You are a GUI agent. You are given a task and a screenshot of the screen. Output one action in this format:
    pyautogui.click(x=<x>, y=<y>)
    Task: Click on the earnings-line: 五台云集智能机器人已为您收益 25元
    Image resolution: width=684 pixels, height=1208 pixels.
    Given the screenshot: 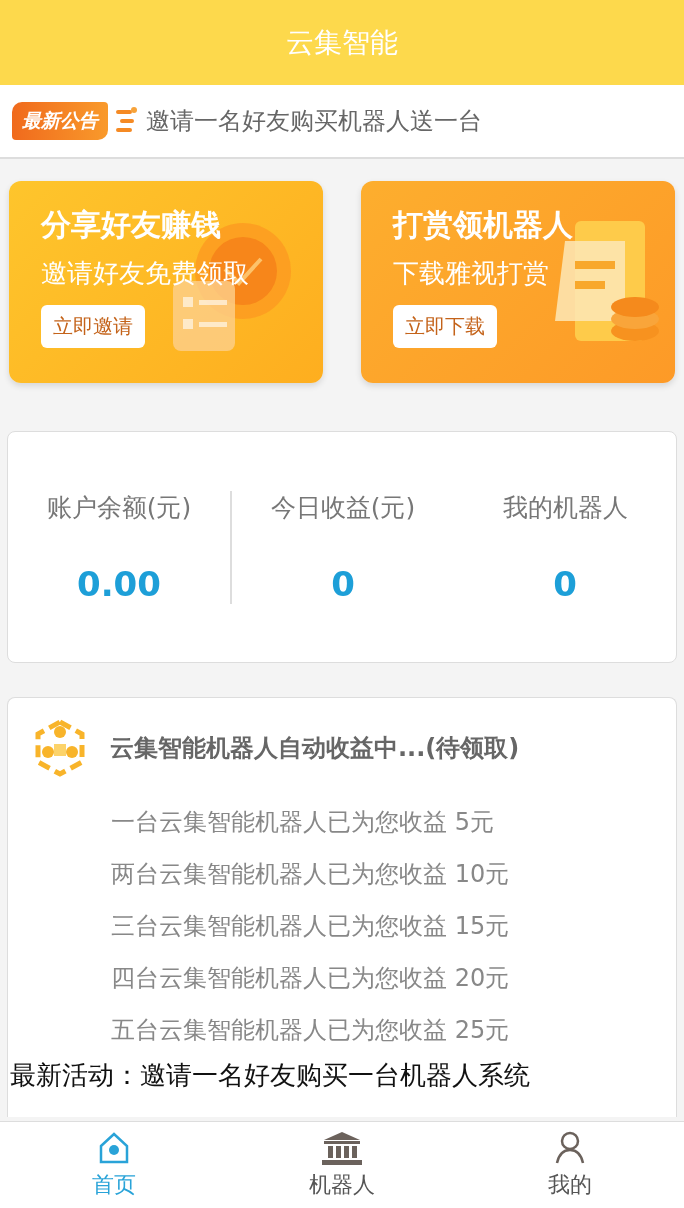 What is the action you would take?
    pyautogui.click(x=311, y=1030)
    